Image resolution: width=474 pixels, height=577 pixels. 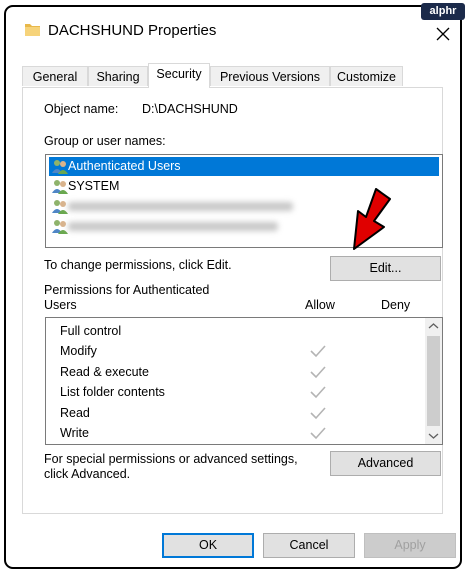 What do you see at coordinates (366, 76) in the screenshot?
I see `tab-customize: Customize` at bounding box center [366, 76].